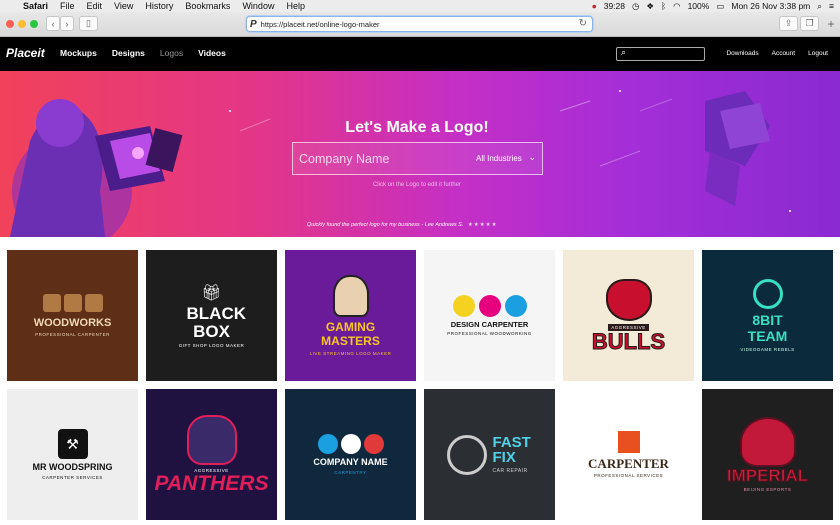  What do you see at coordinates (628, 475) in the screenshot?
I see `logo-subtitle: PROFESSIONAL SERVICES` at bounding box center [628, 475].